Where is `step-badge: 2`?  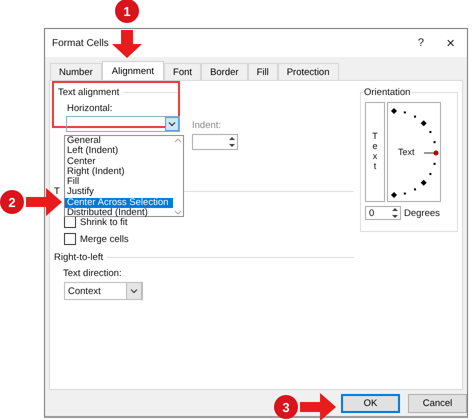
step-badge: 2 is located at coordinates (12, 202).